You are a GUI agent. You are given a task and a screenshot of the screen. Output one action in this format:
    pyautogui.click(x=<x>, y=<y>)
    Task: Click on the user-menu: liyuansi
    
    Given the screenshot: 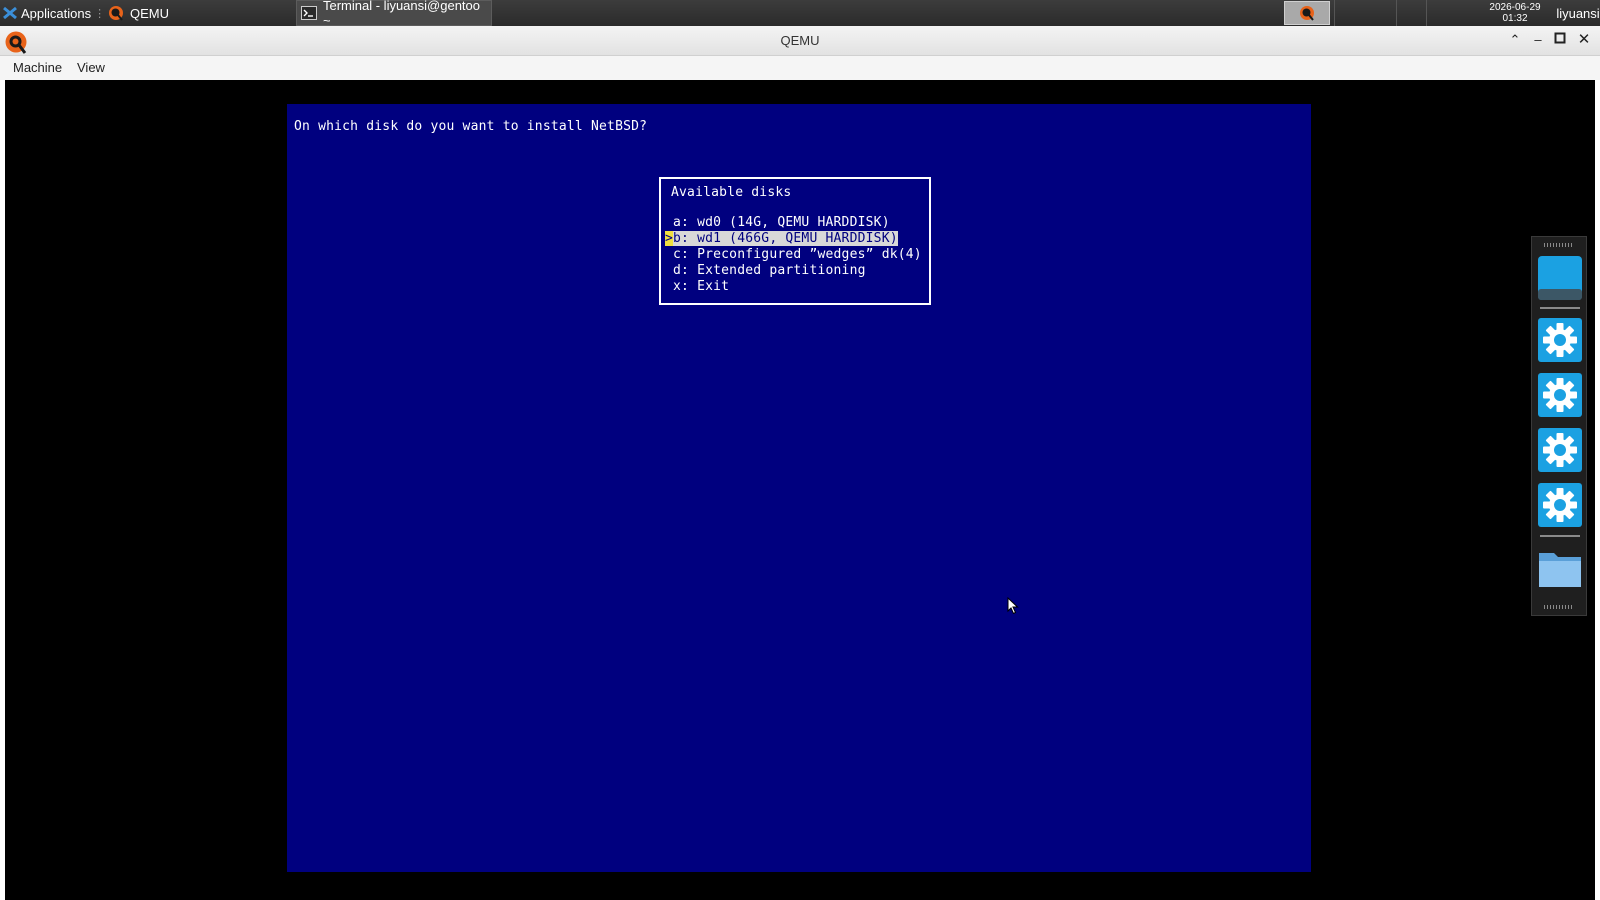 What is the action you would take?
    pyautogui.click(x=1577, y=13)
    